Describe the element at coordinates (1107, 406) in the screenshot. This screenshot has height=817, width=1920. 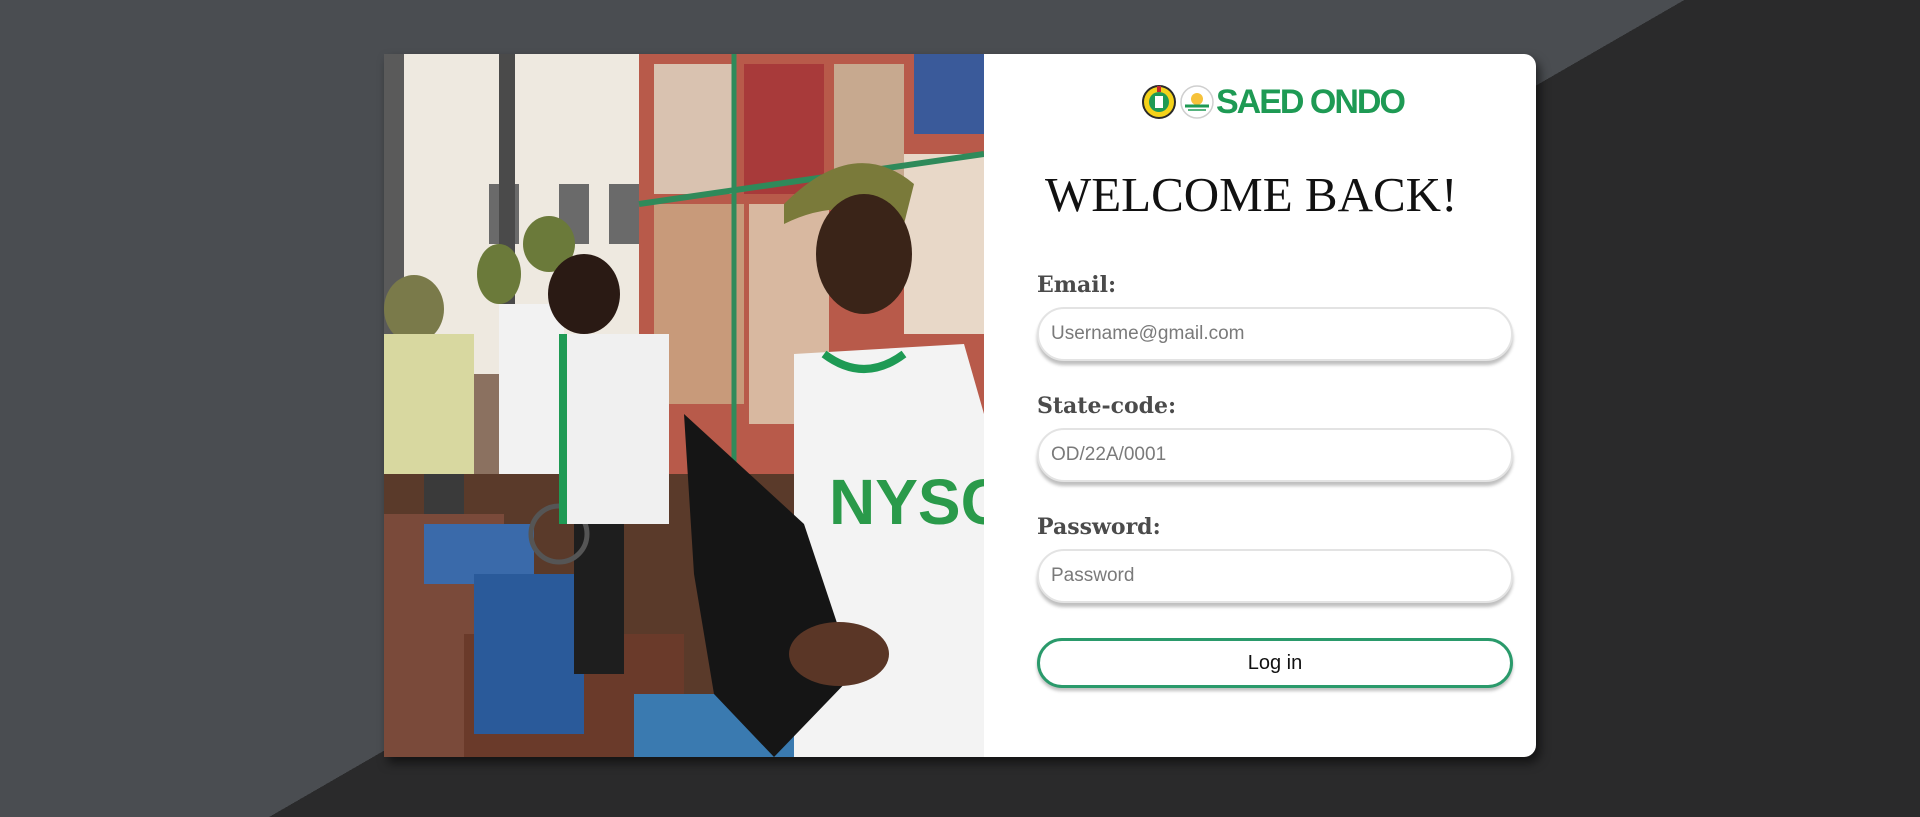
I see `state-code-label: State-code:` at that location.